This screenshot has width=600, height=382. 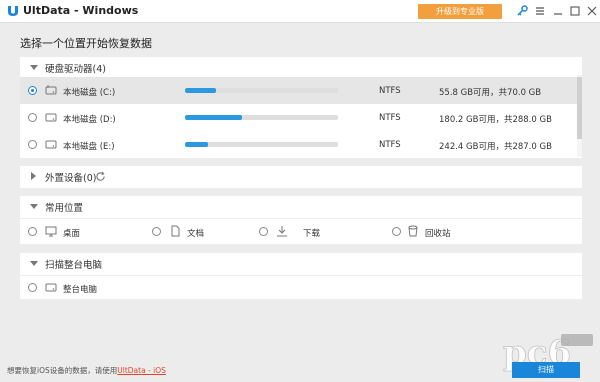 What do you see at coordinates (263, 231) in the screenshot?
I see `radio-downloads` at bounding box center [263, 231].